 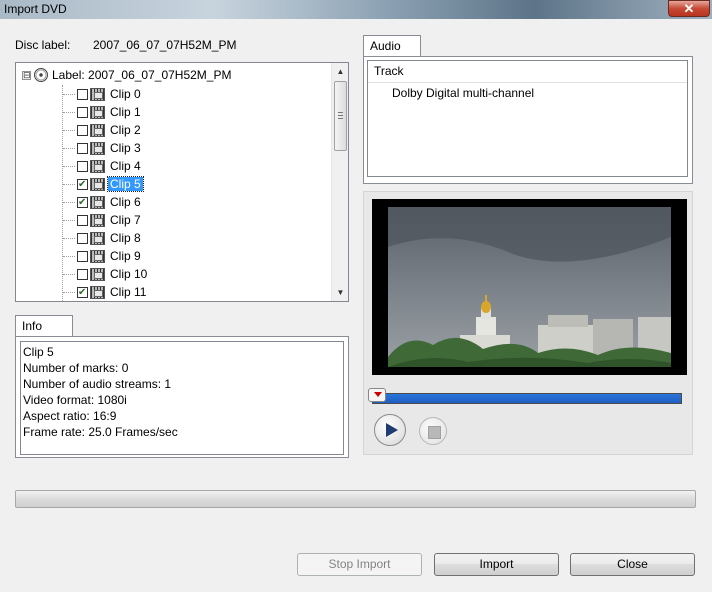 What do you see at coordinates (125, 148) in the screenshot?
I see `clip-label: Clip 3` at bounding box center [125, 148].